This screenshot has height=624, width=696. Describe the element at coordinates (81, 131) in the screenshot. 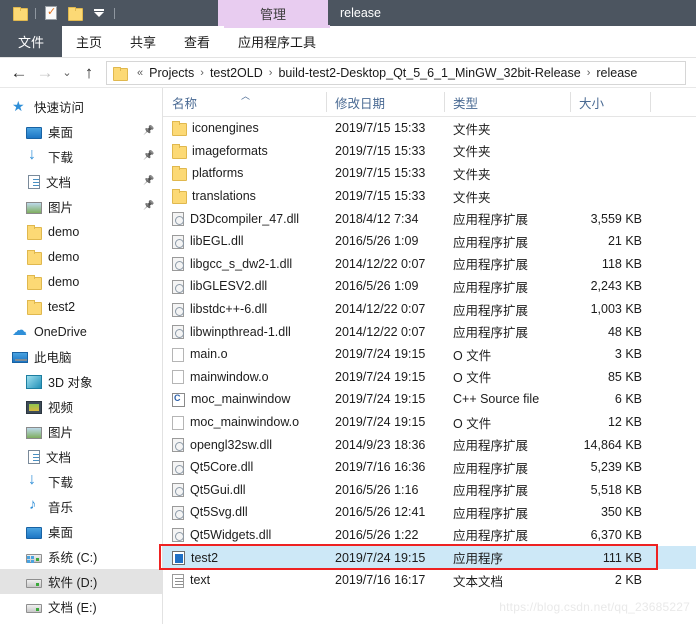

I see `sidebar-item-桌面: 桌面 📌` at that location.